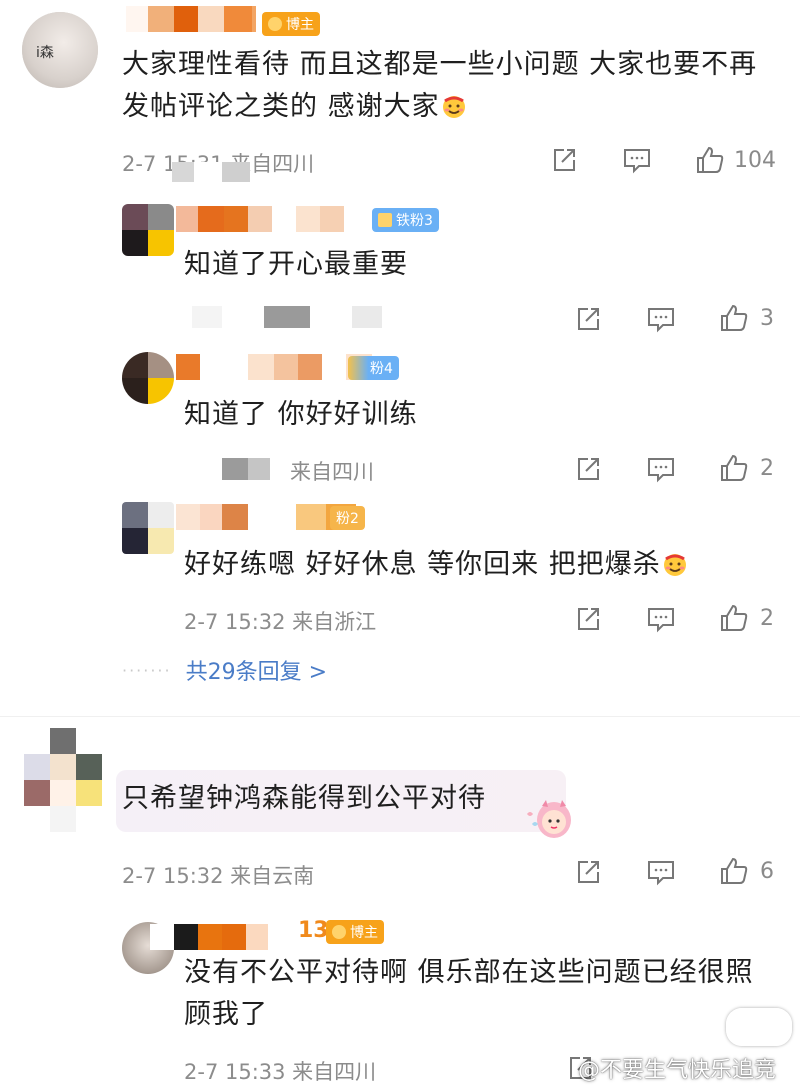 Image resolution: width=800 pixels, height=1086 pixels. What do you see at coordinates (436, 565) in the screenshot?
I see `reply-text: 好好练嗯 好好休息 等你回来 把把爆杀` at bounding box center [436, 565].